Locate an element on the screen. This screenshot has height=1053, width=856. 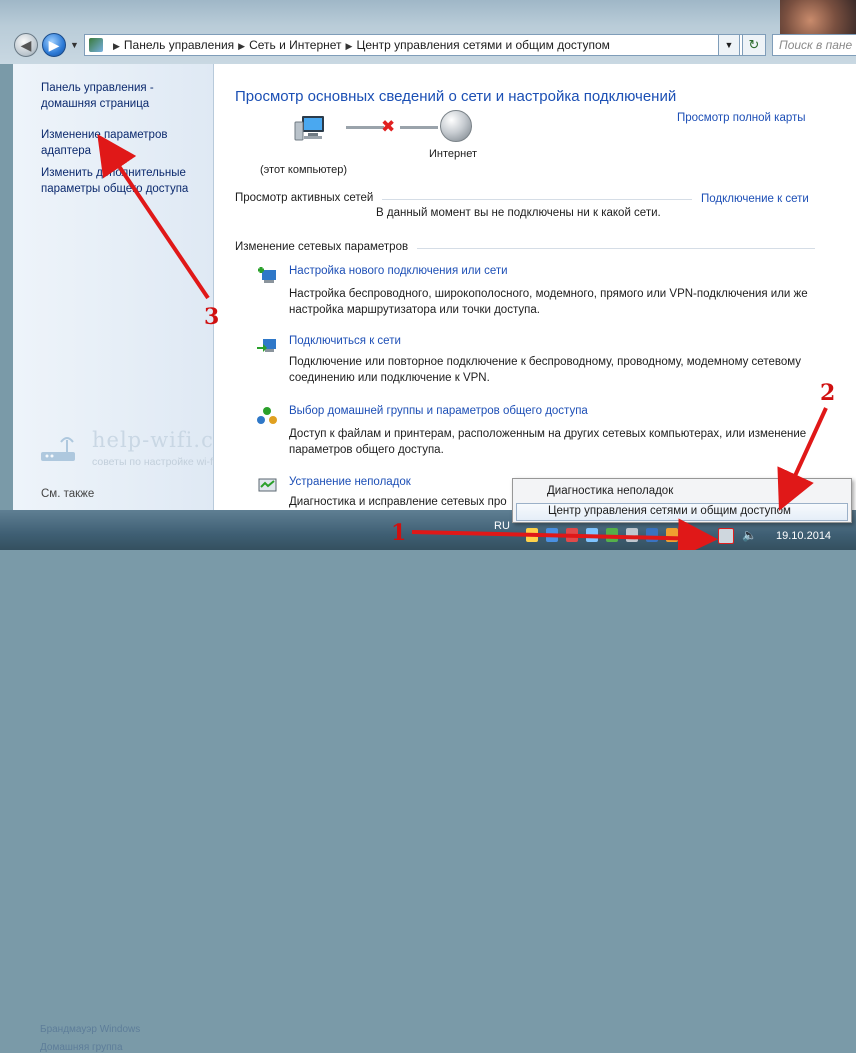
see-also-heading: См. также is located at coordinates (68, 494).